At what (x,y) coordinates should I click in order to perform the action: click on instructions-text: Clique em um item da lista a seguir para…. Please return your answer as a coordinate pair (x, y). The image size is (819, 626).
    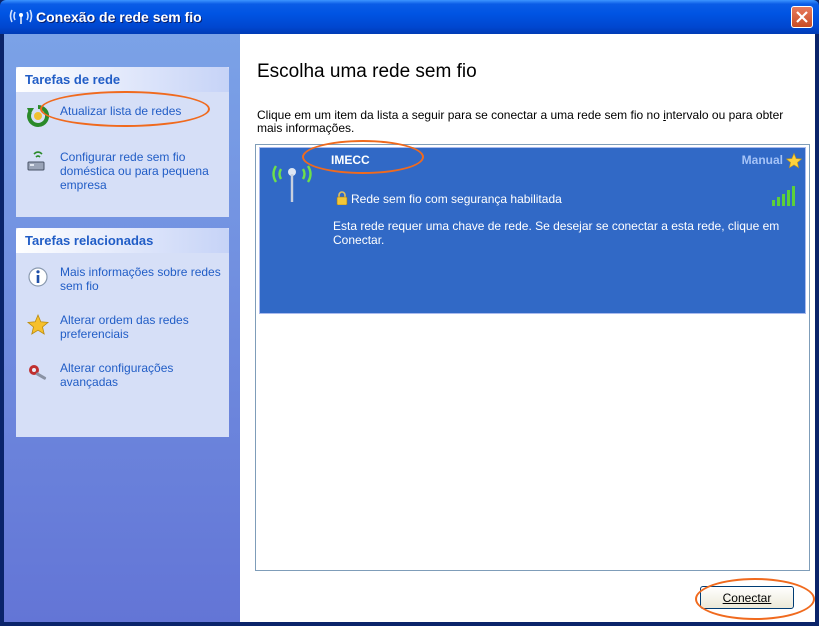
    Looking at the image, I should click on (527, 122).